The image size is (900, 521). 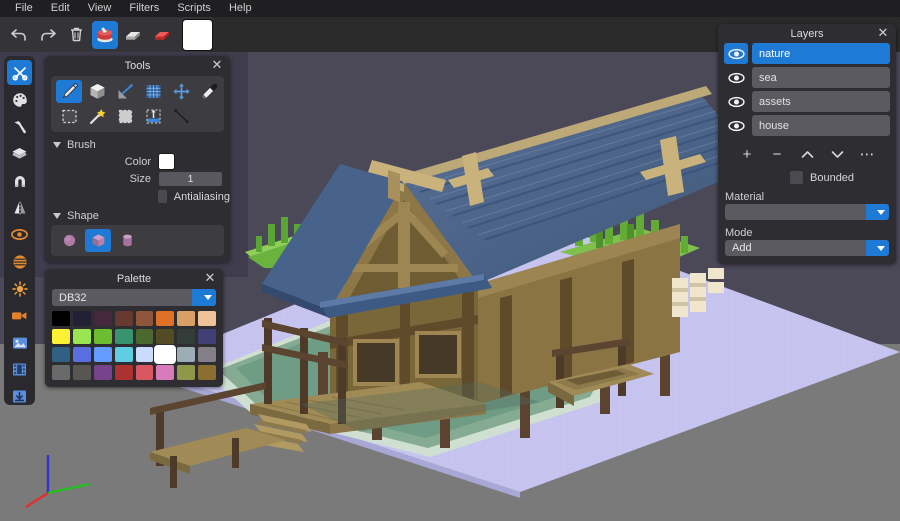 What do you see at coordinates (19, 315) in the screenshot?
I see `sidebar-item-camera` at bounding box center [19, 315].